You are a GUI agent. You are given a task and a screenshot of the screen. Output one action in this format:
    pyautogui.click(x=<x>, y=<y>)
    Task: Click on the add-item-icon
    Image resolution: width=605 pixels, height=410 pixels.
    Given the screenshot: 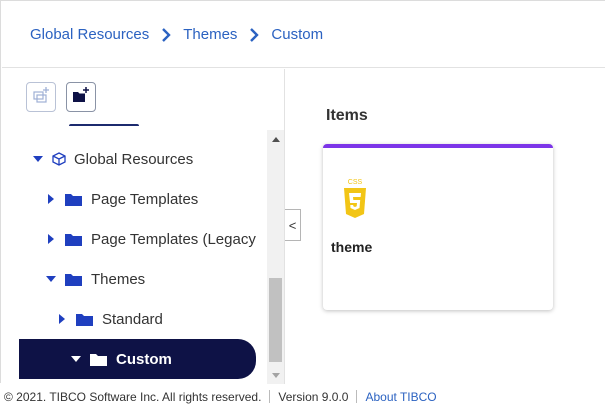 What is the action you would take?
    pyautogui.click(x=41, y=97)
    